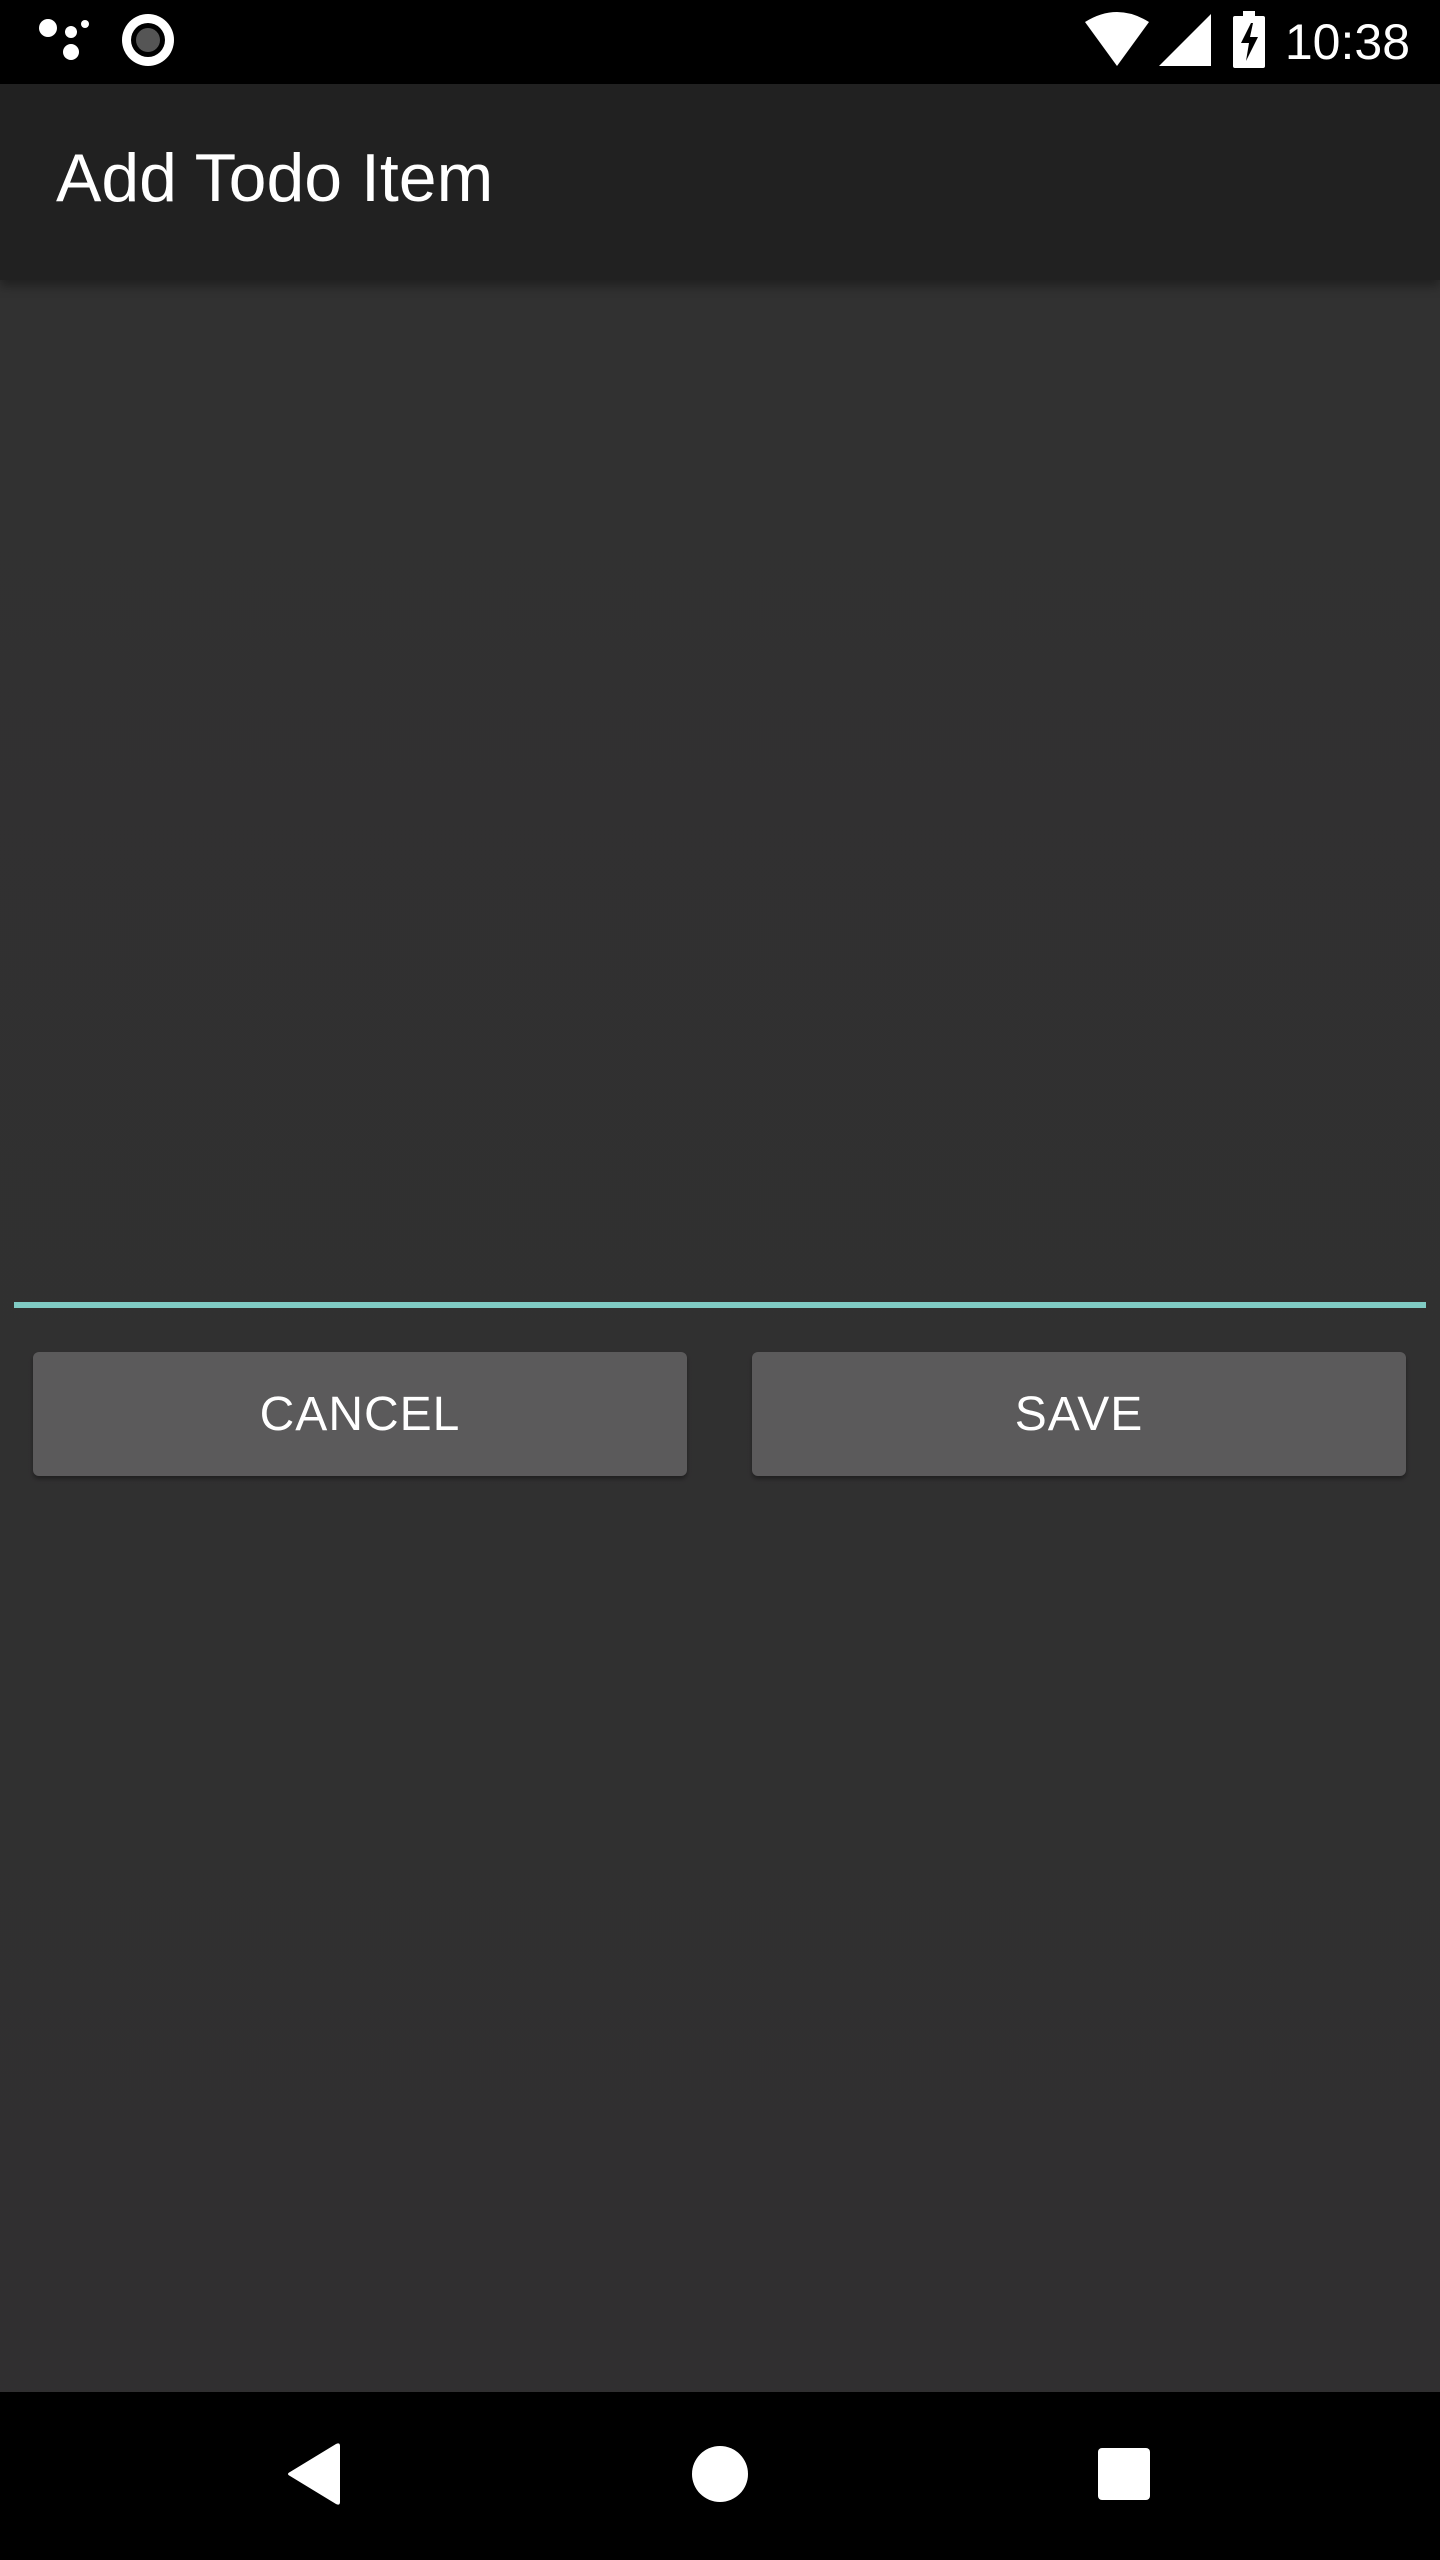  What do you see at coordinates (1184, 42) in the screenshot?
I see `cell-signal-icon` at bounding box center [1184, 42].